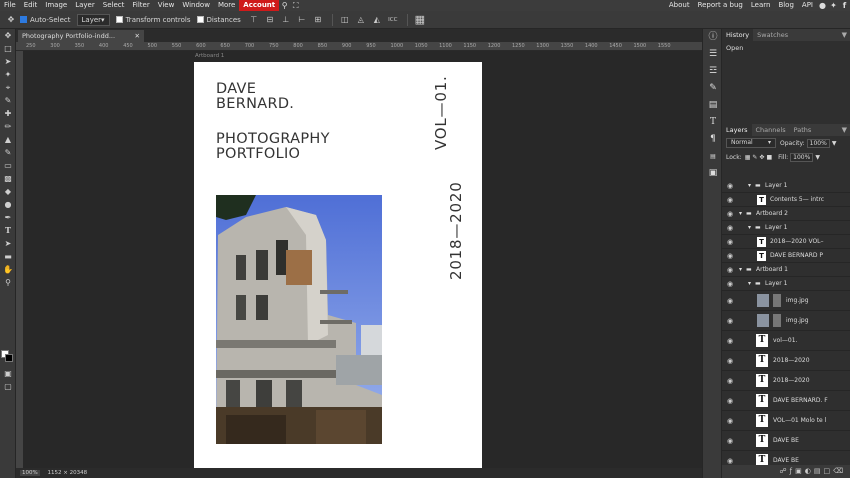 This screenshot has height=478, width=850. I want to click on new-layer-icon: □, so click(828, 471).